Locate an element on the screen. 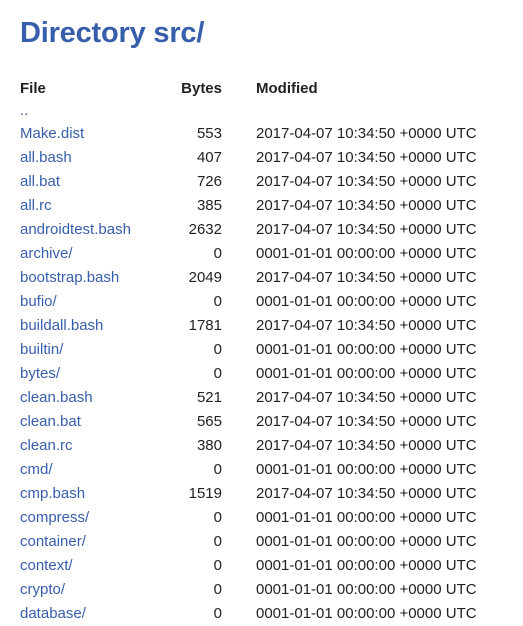 The height and width of the screenshot is (626, 523). file-name-cell: bootstrap.bash is located at coordinates (92, 278).